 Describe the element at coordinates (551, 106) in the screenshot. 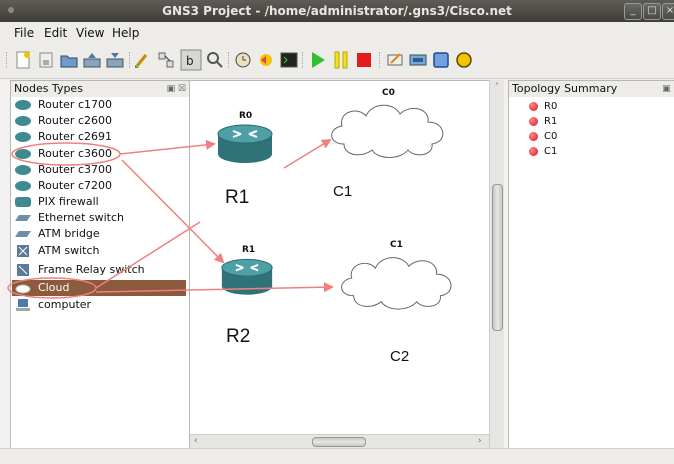

I see `topology-item-label: R0` at that location.